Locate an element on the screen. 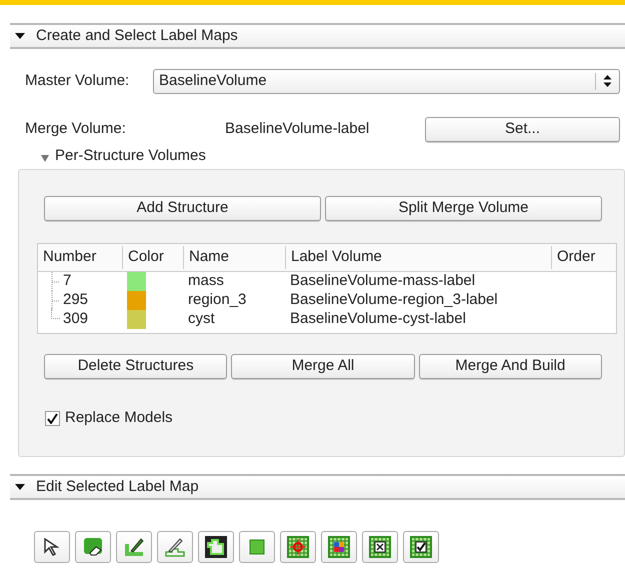  table-cell-text: 309 is located at coordinates (75, 319).